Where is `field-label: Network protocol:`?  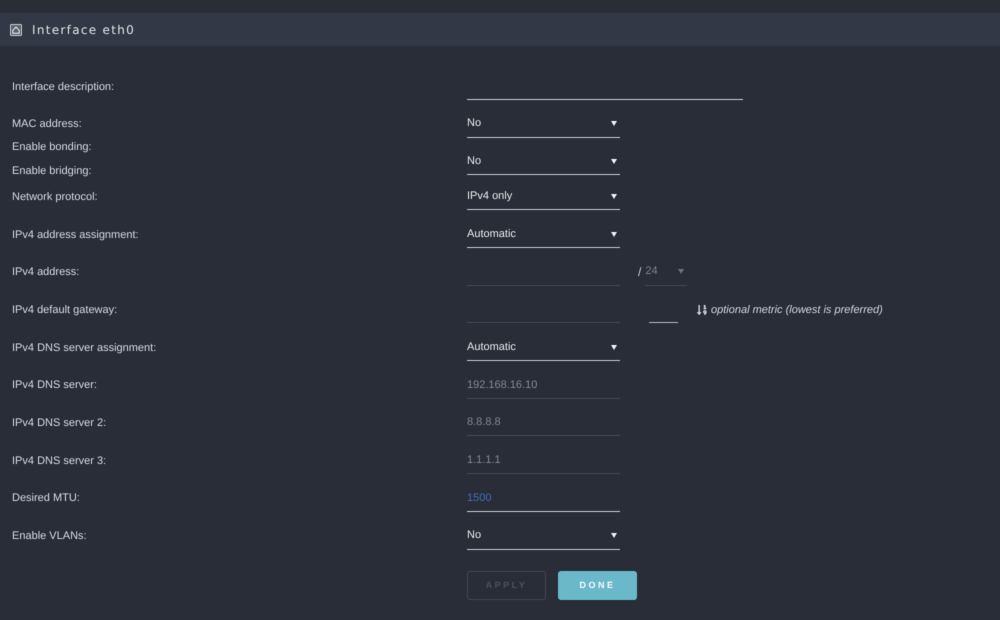 field-label: Network protocol: is located at coordinates (55, 197).